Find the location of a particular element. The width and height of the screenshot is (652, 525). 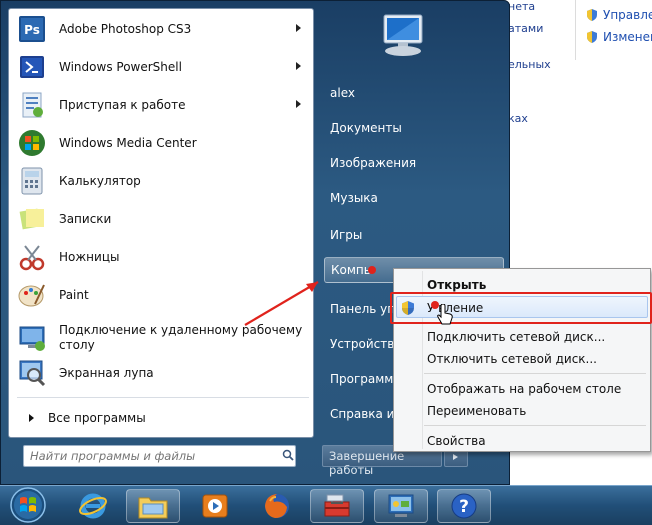

photoshop-icon: Ps is located at coordinates (32, 29).